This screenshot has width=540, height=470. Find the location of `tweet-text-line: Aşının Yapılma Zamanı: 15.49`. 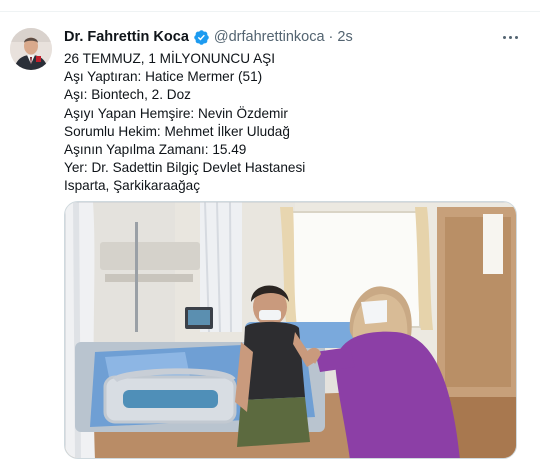

tweet-text-line: Aşının Yapılma Zamanı: 15.49 is located at coordinates (155, 150).